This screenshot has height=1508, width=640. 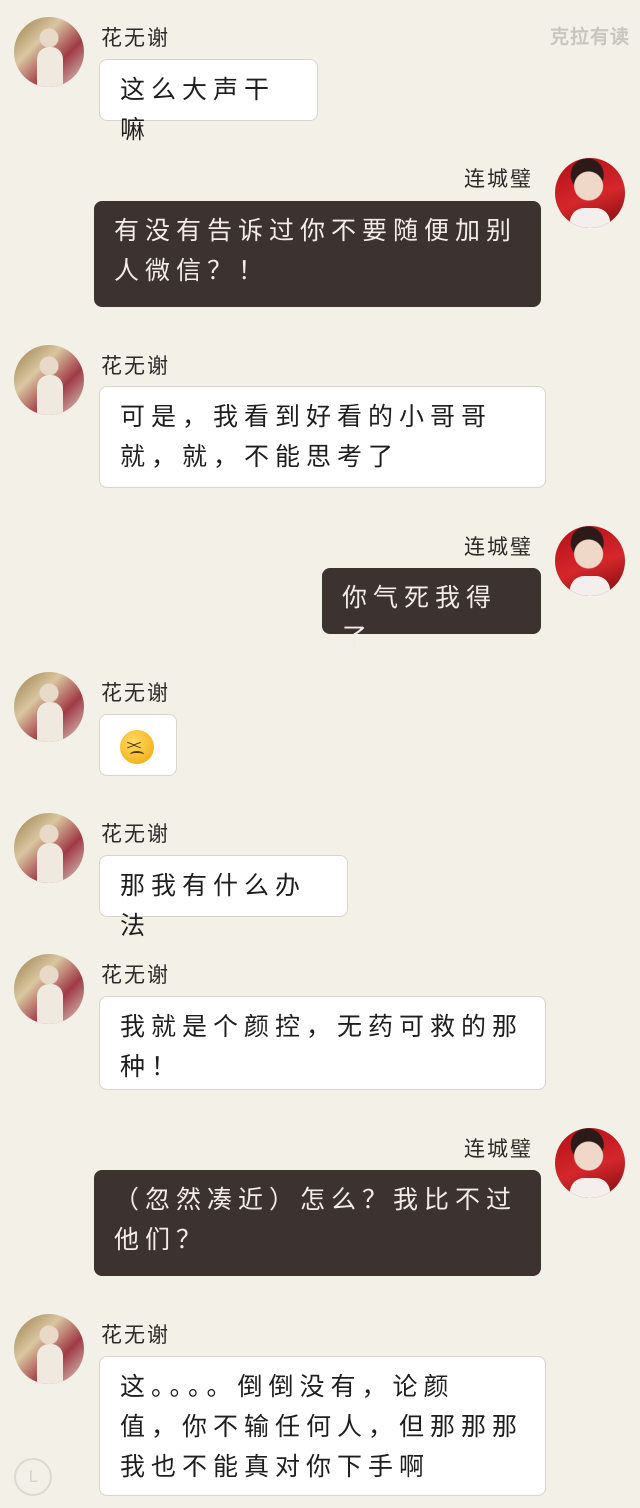 I want to click on message-line: 人微信？！, so click(x=192, y=270).